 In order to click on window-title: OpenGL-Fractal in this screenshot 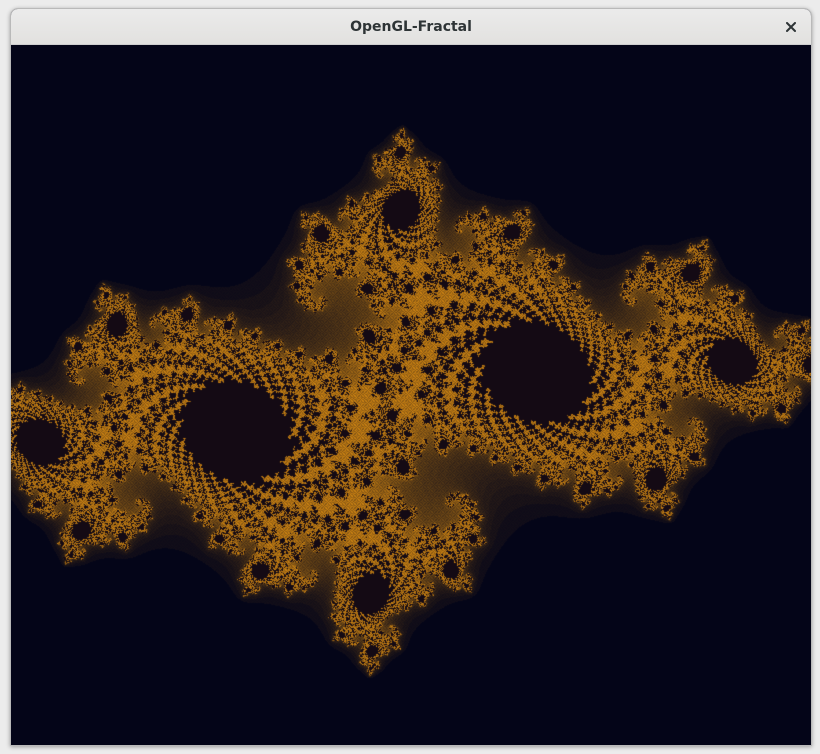, I will do `click(411, 27)`.